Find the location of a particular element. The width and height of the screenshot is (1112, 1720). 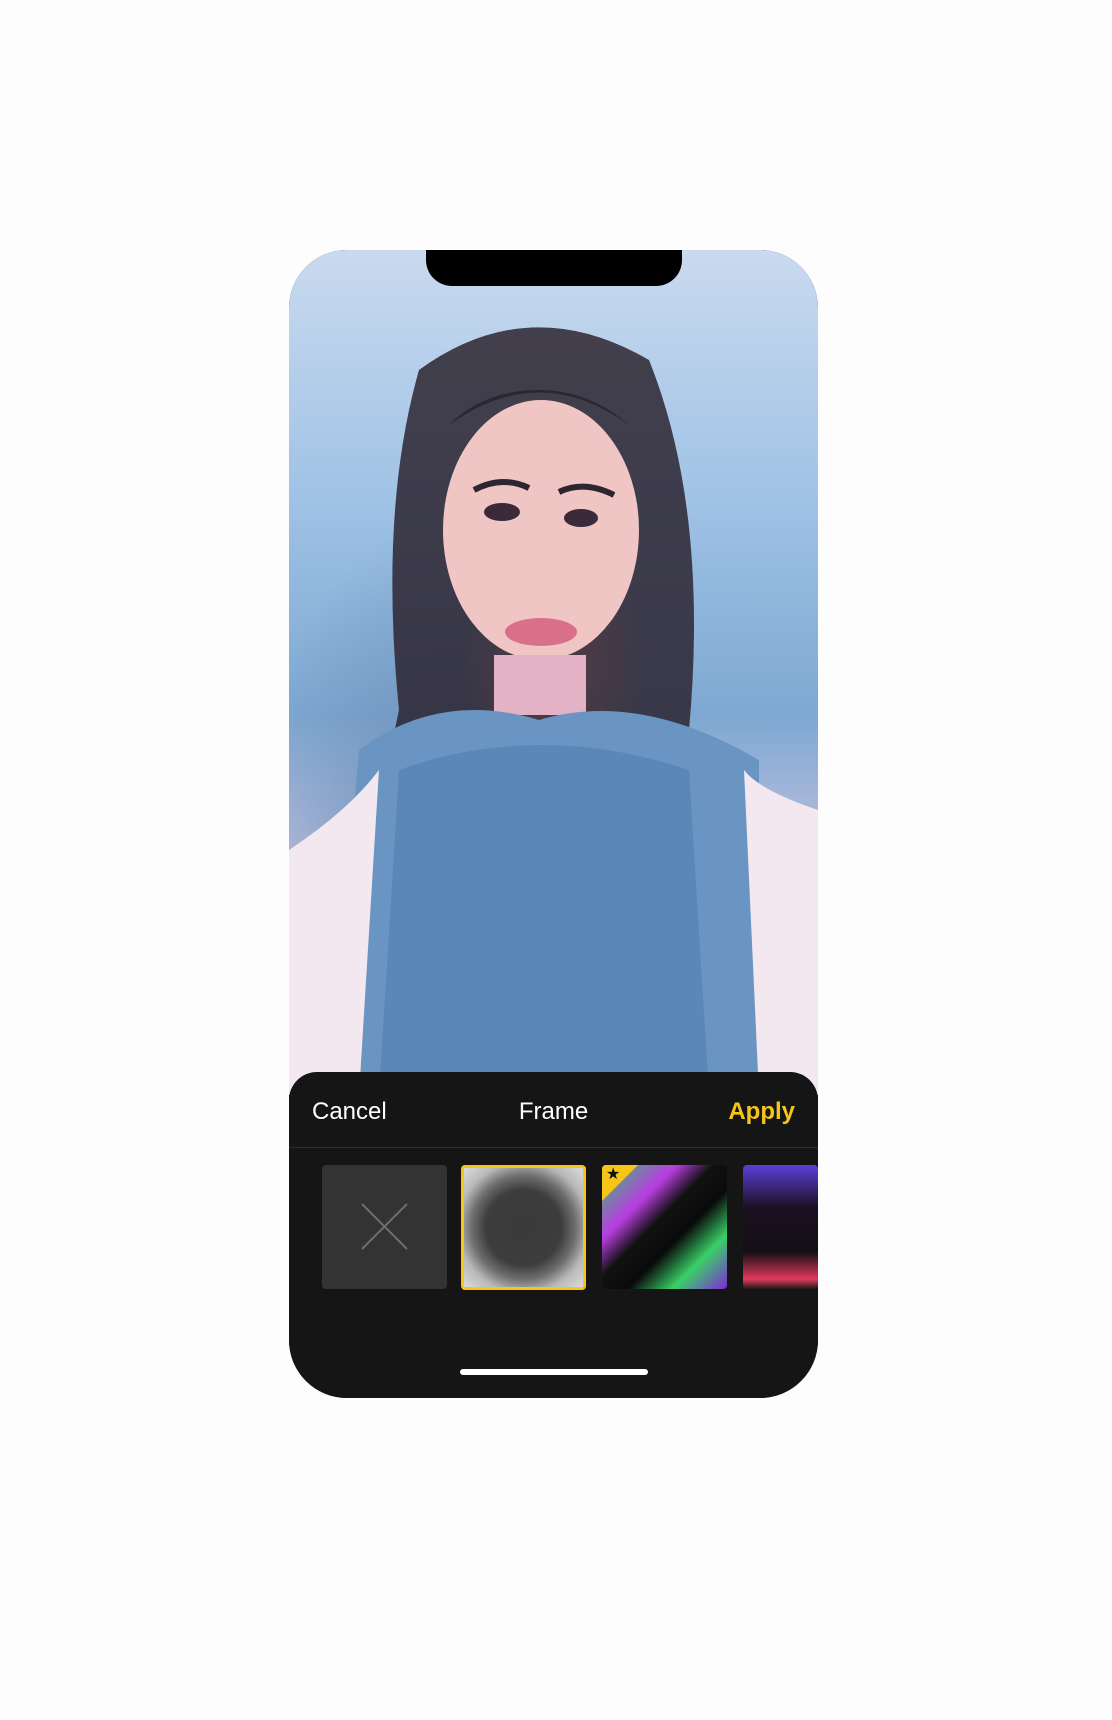

frame-carousel: ★ is located at coordinates (553, 1230).